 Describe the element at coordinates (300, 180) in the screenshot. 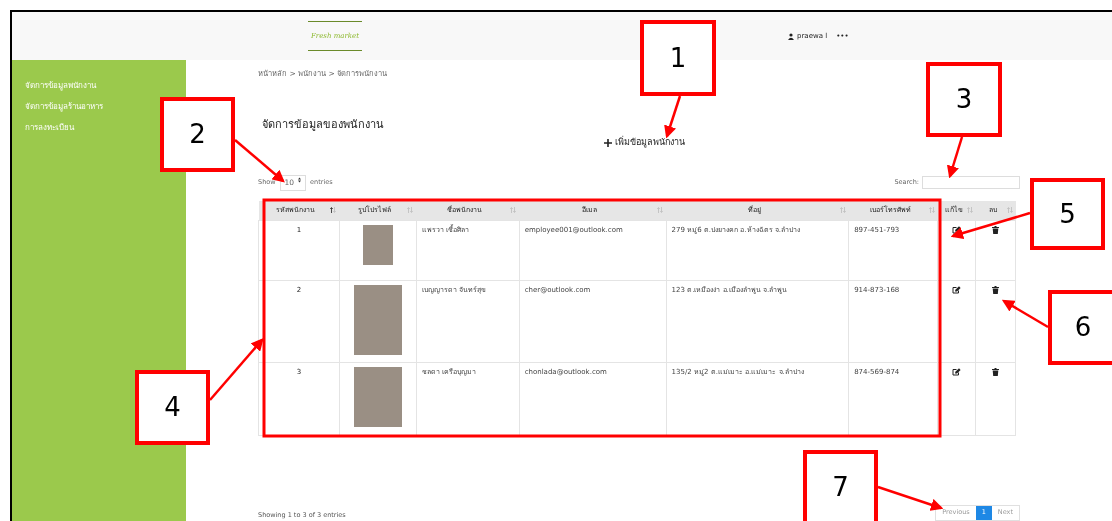

I see `caret-icon` at that location.